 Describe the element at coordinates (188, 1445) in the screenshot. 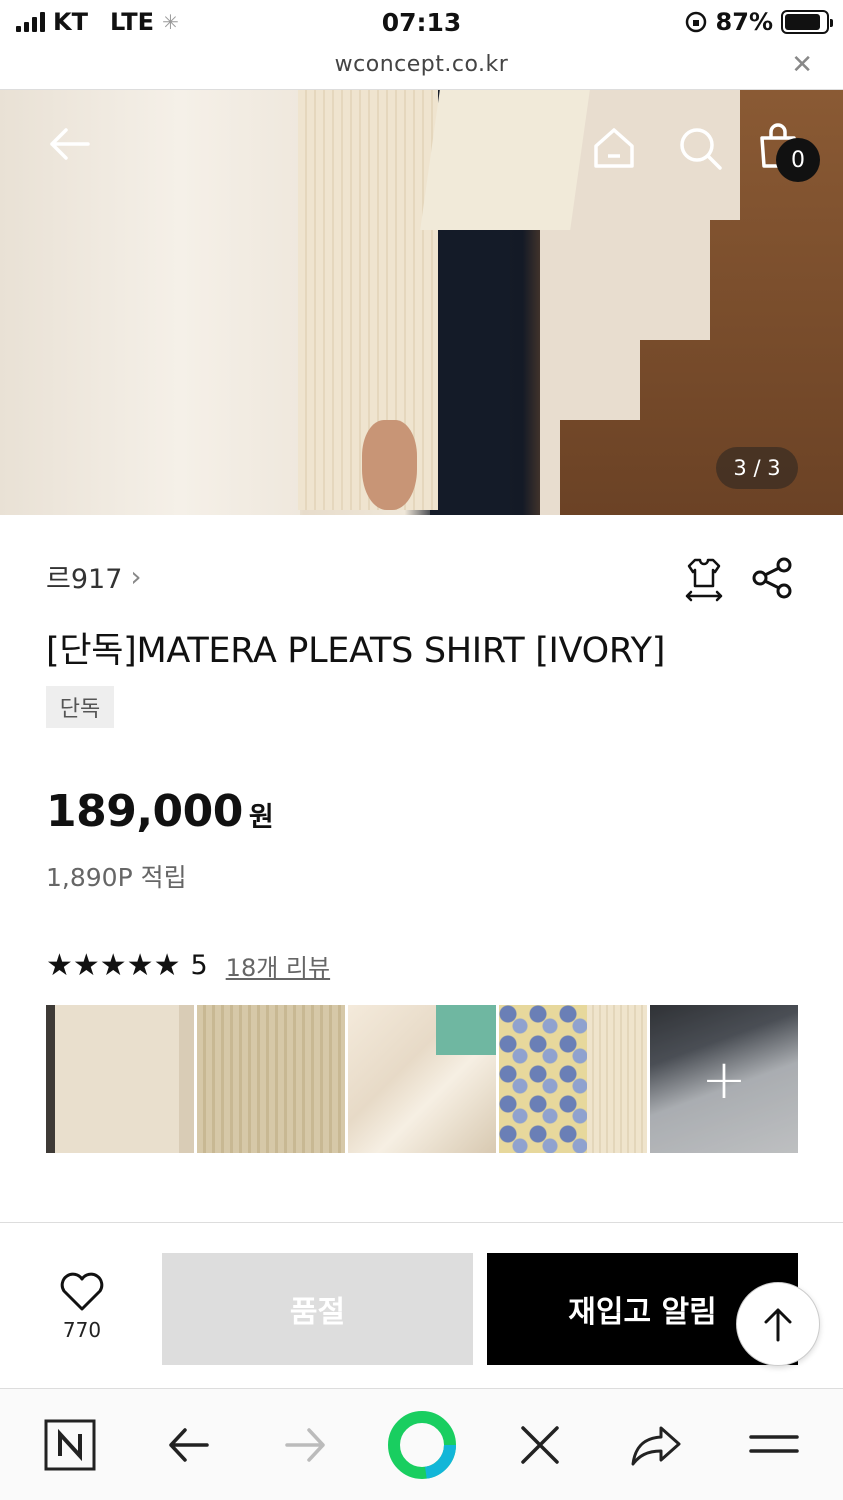

I see `back-icon` at that location.